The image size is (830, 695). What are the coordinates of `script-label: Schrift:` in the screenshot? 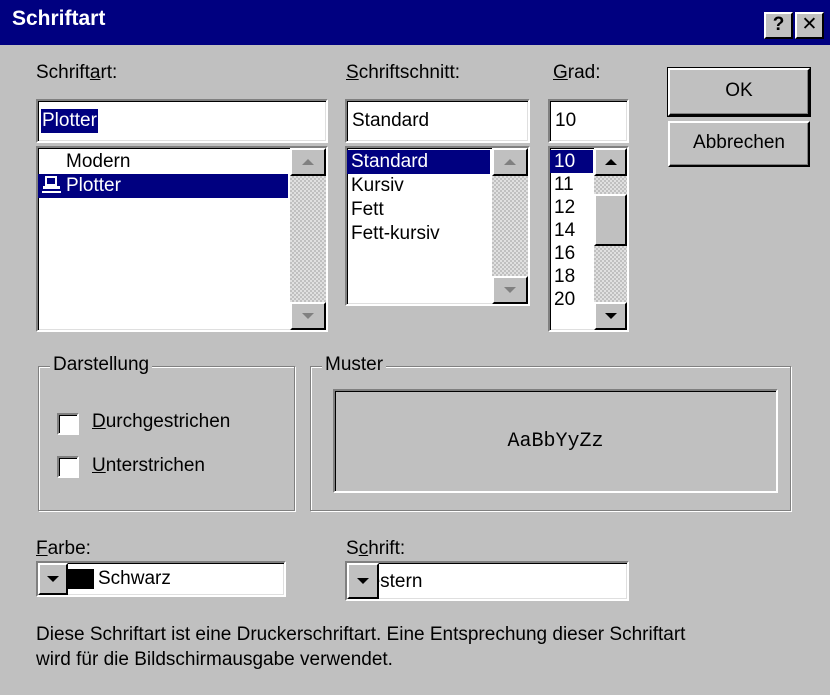 It's located at (376, 548).